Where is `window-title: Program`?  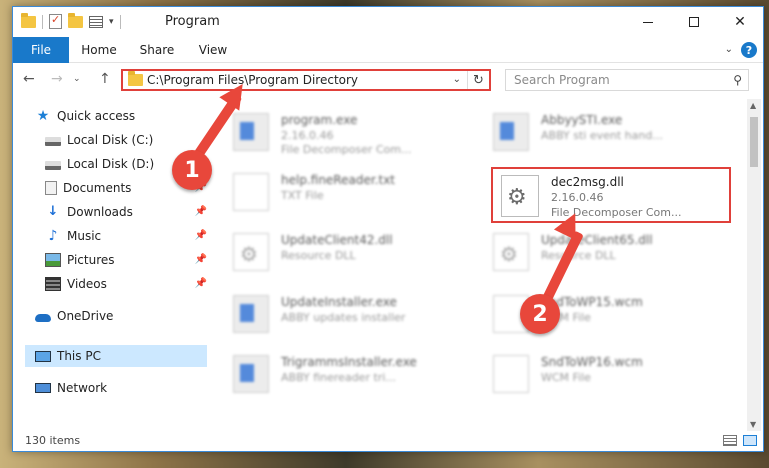
window-title: Program is located at coordinates (192, 21).